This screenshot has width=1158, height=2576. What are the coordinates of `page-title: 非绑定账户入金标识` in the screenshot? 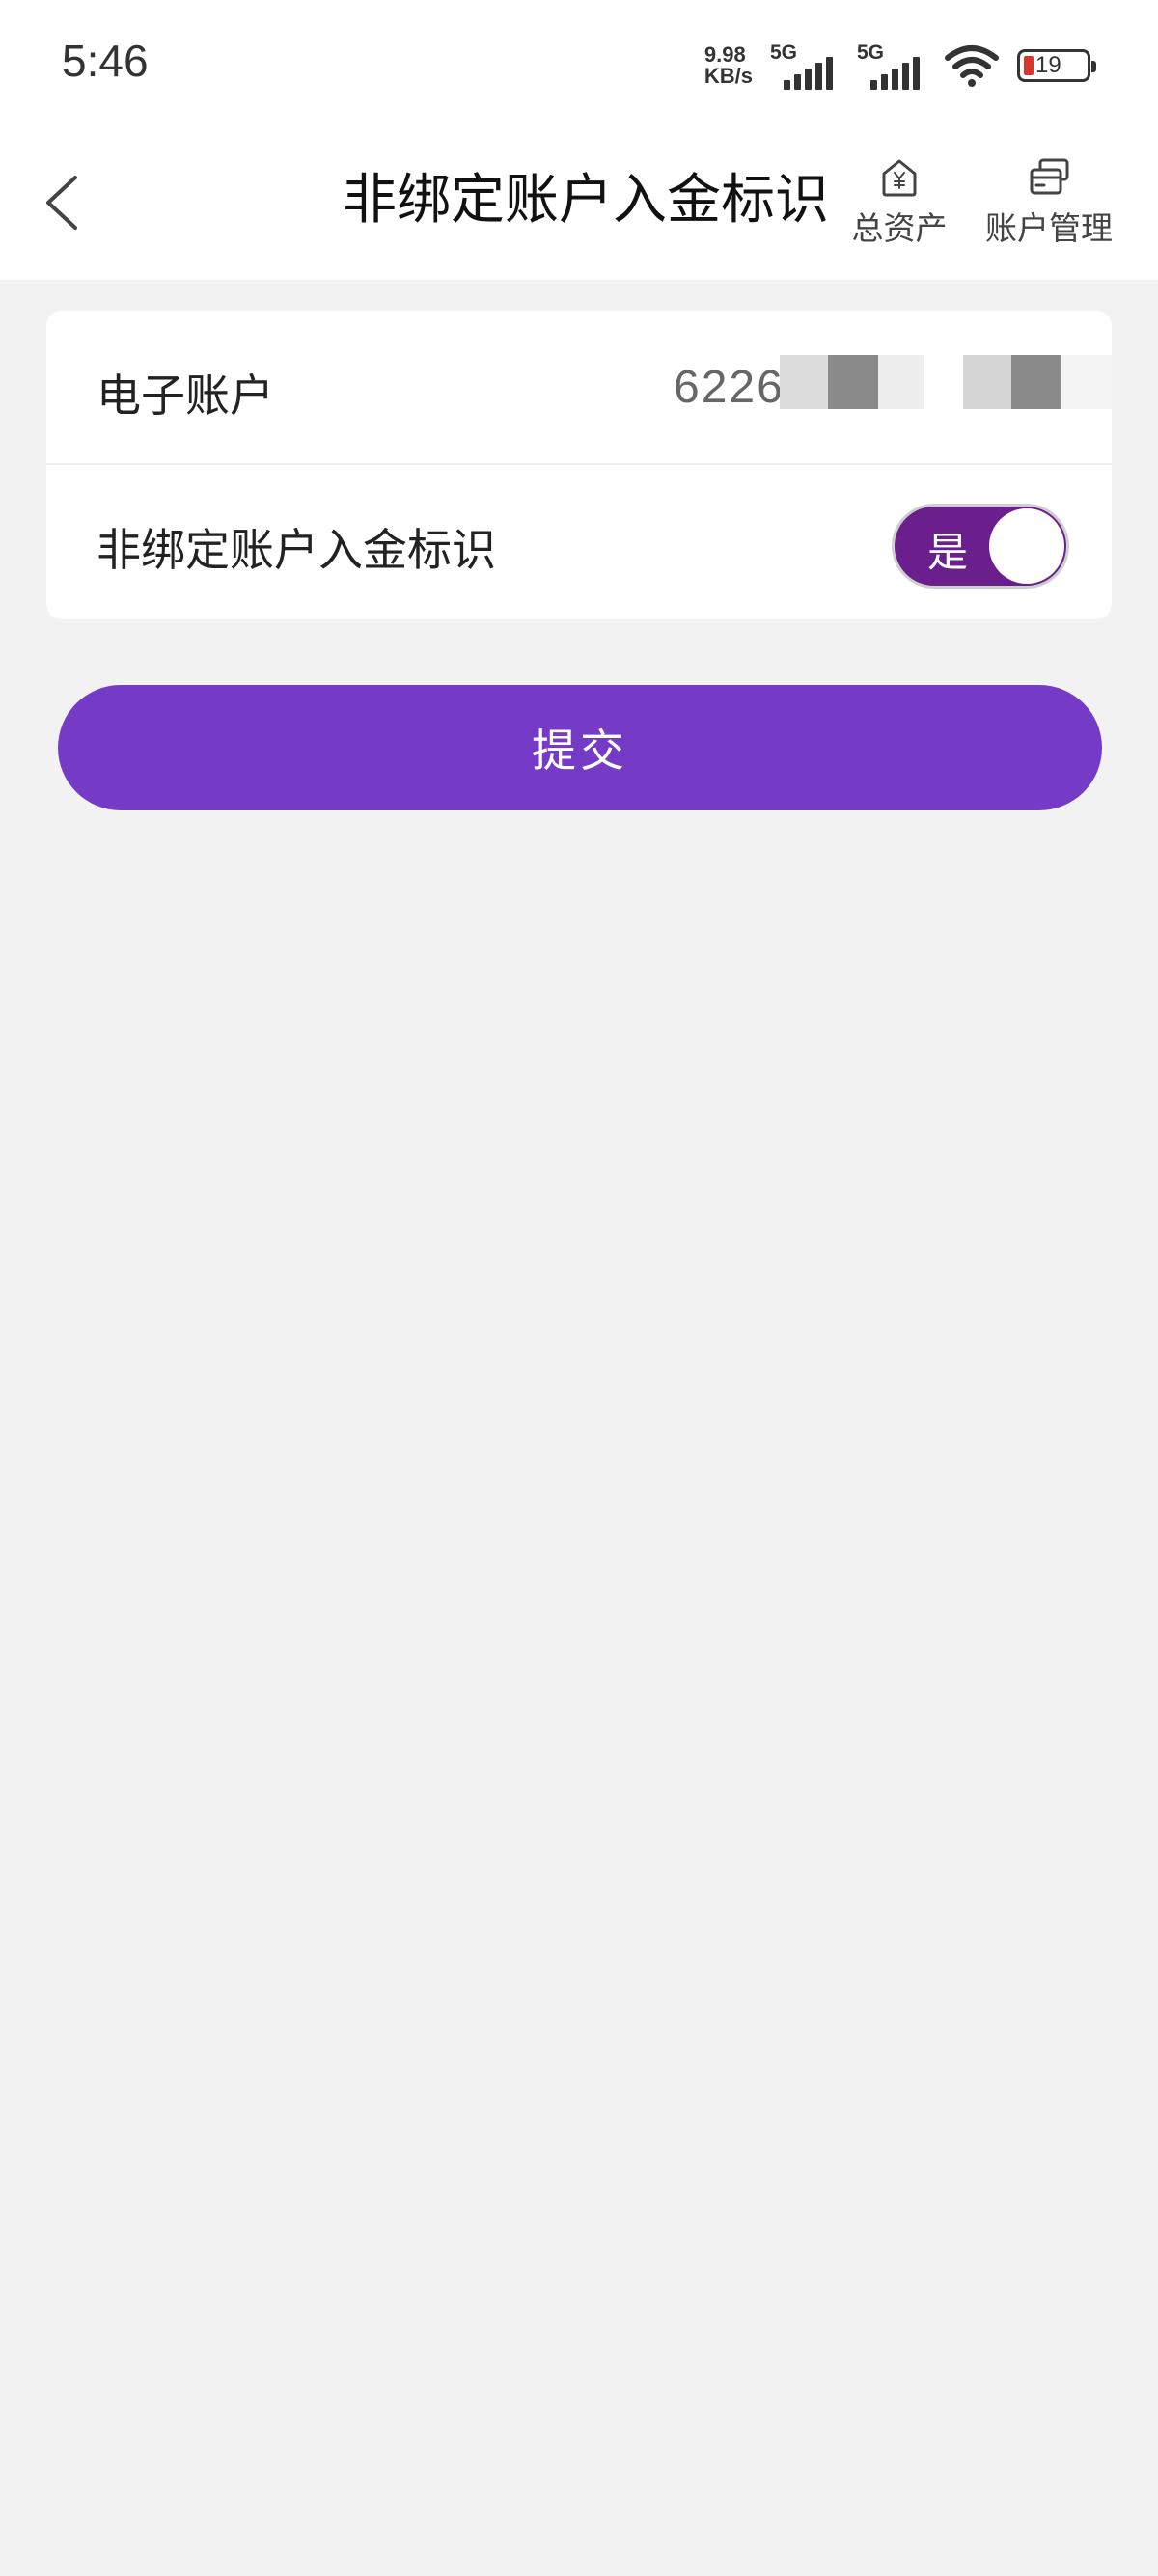 It's located at (586, 200).